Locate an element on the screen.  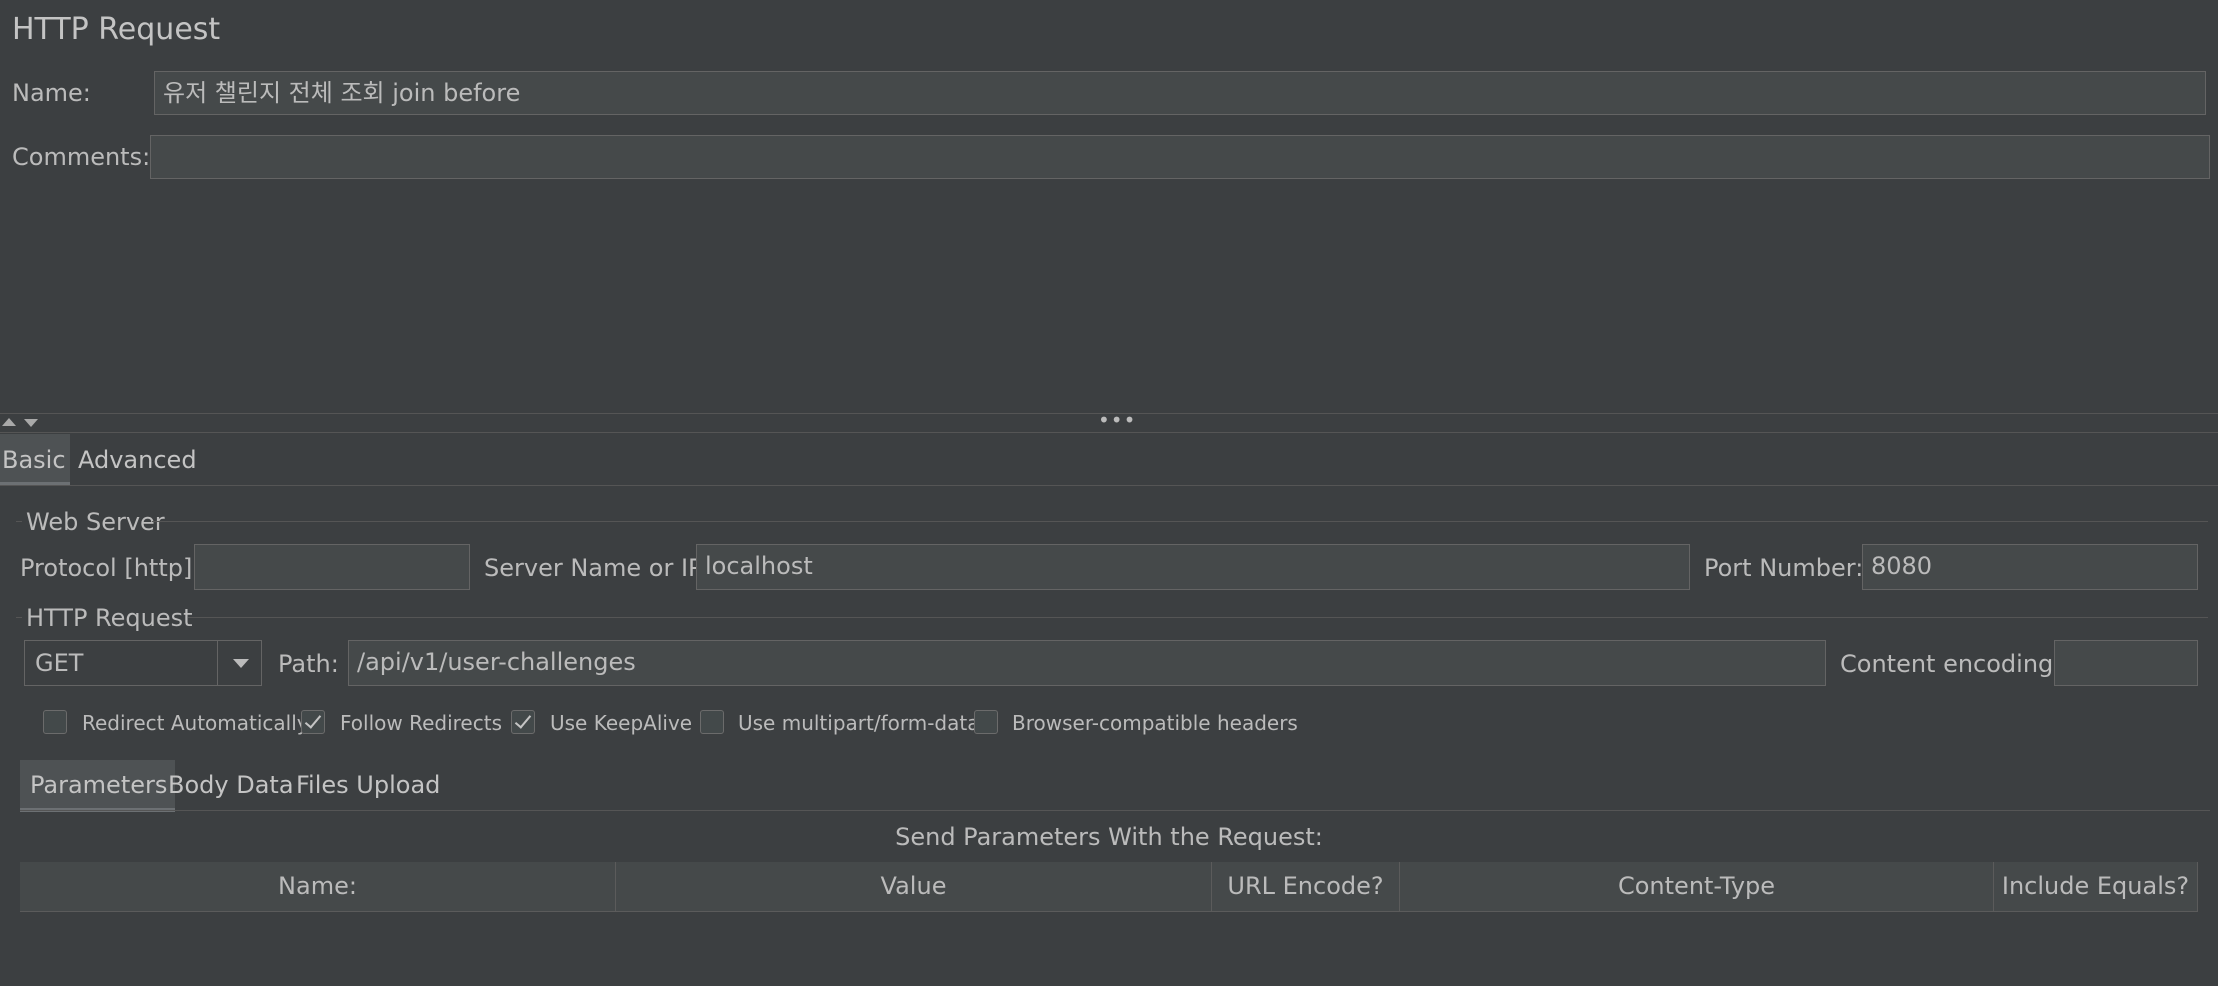
web-server-group-line is located at coordinates (1180, 521).